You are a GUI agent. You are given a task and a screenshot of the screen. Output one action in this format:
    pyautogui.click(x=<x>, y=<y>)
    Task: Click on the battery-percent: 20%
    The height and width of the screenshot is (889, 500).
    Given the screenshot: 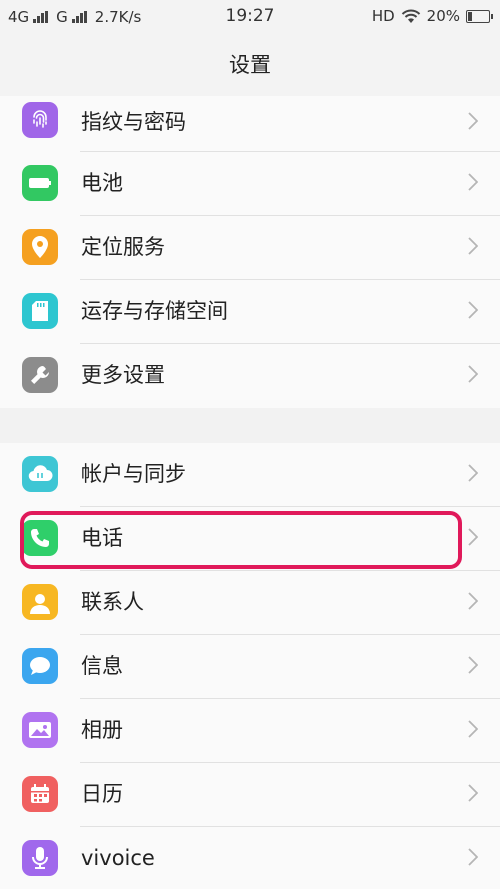 What is the action you would take?
    pyautogui.click(x=443, y=16)
    